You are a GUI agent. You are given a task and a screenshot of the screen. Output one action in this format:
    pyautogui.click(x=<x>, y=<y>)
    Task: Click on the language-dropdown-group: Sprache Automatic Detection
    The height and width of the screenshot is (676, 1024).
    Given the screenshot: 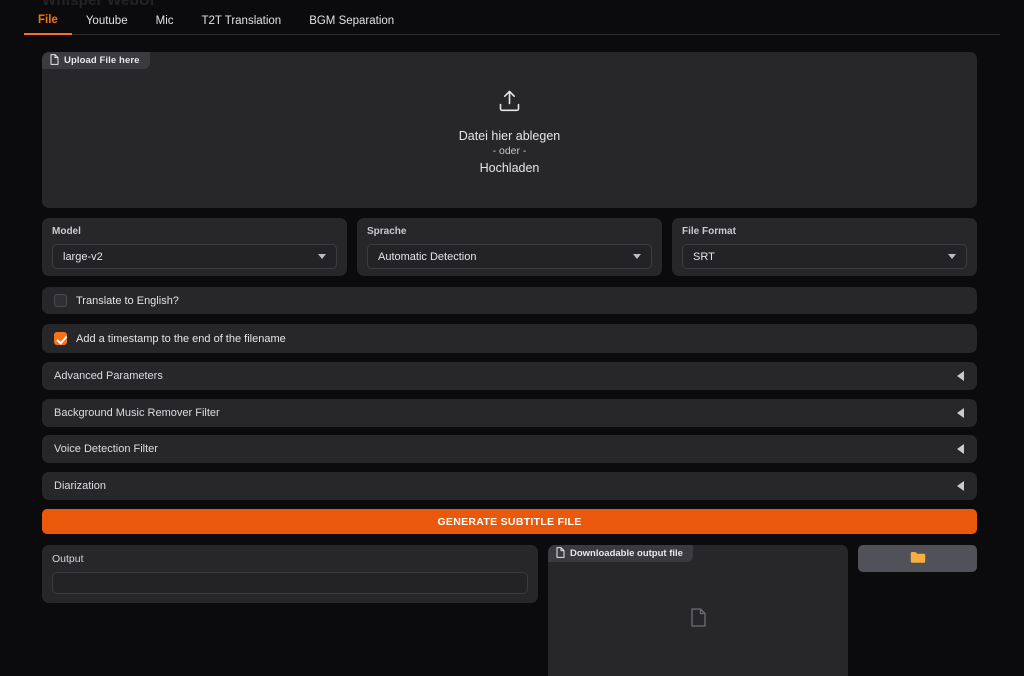 What is the action you would take?
    pyautogui.click(x=509, y=247)
    